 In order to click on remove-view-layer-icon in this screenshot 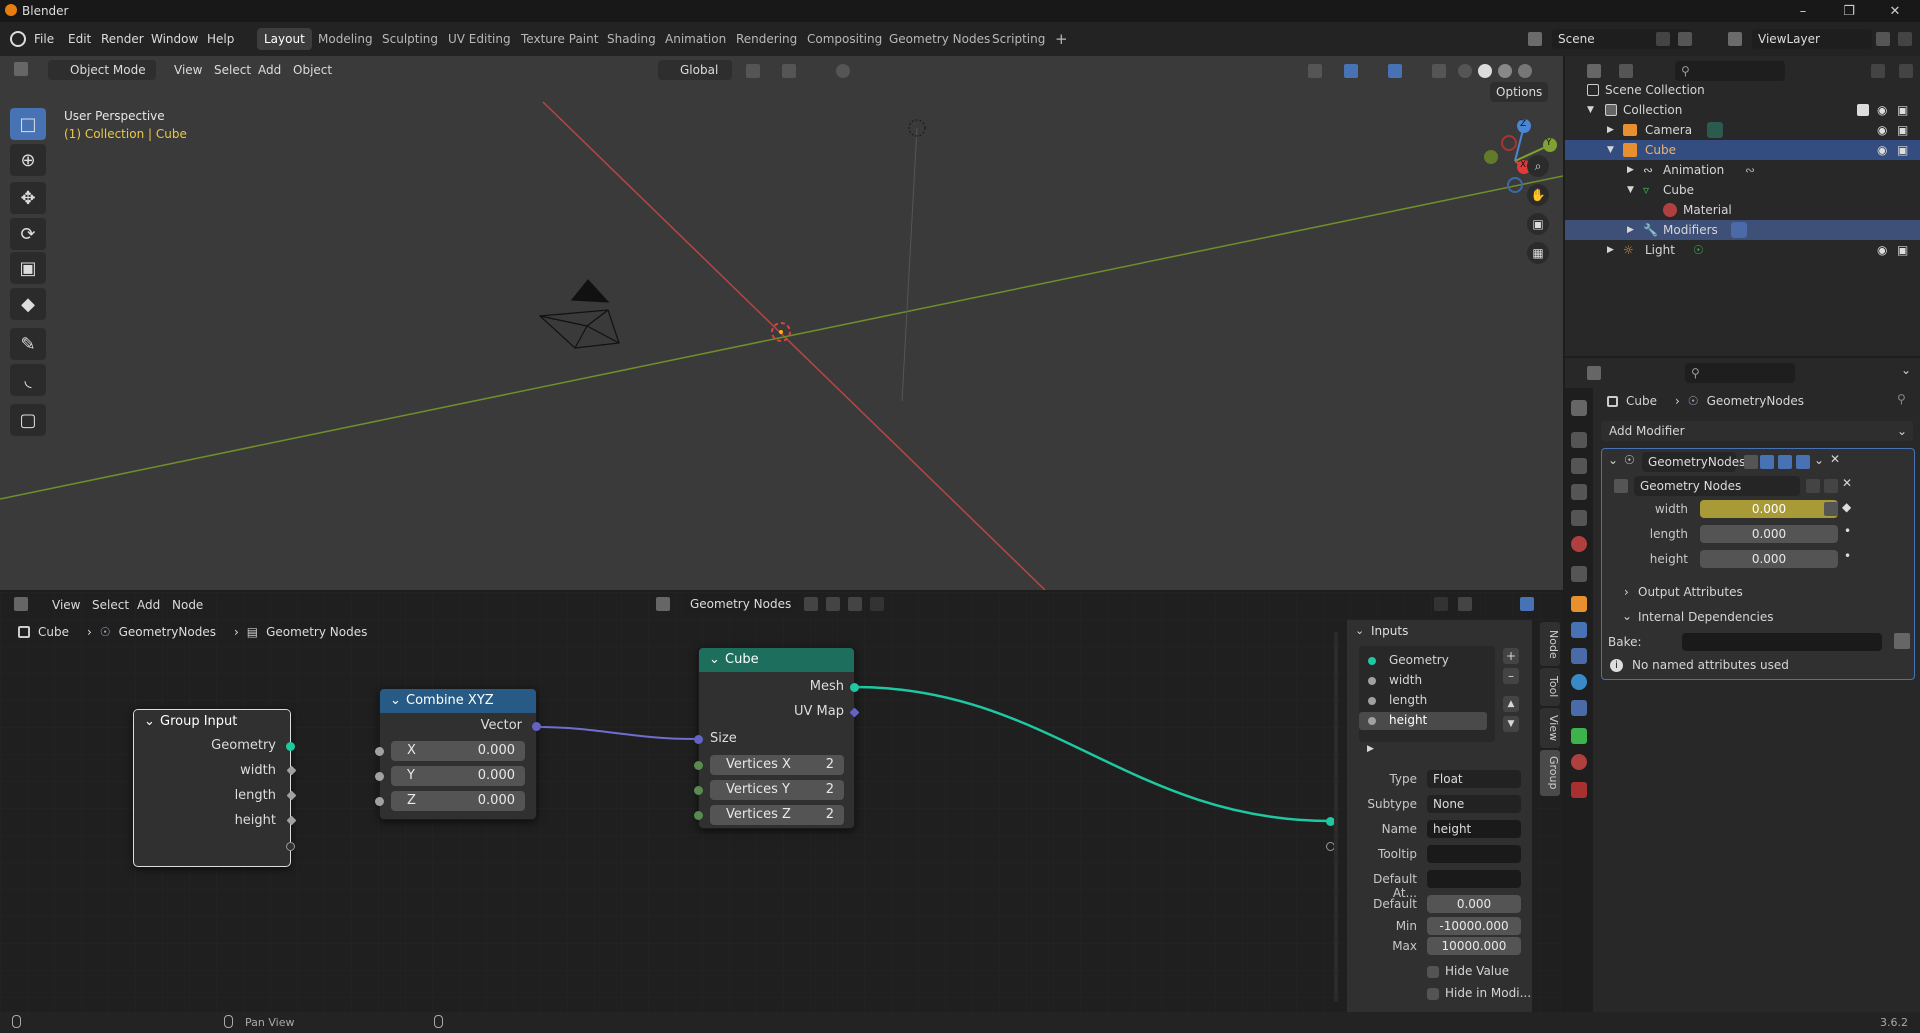, I will do `click(1905, 39)`.